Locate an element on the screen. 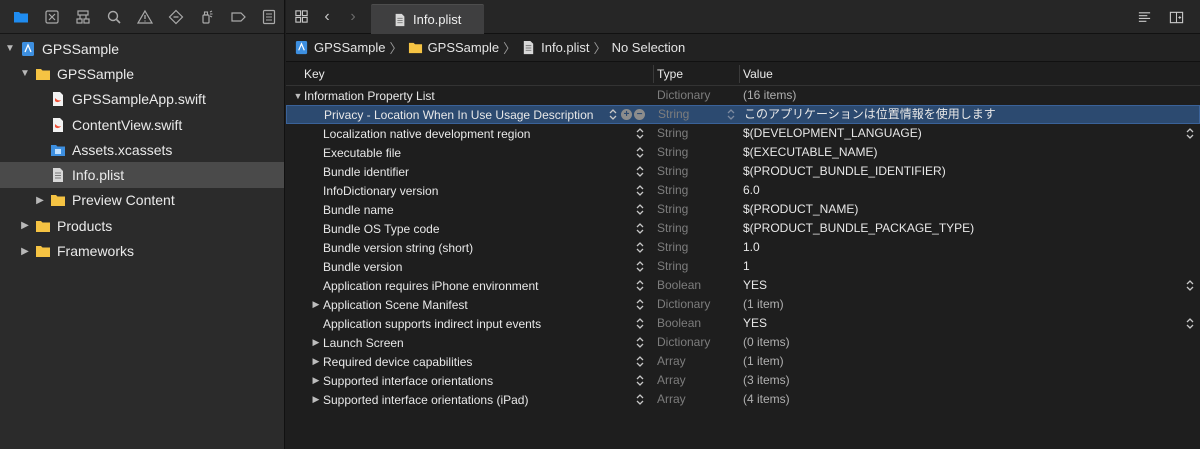  plist-key-cell: Bundle version is located at coordinates (470, 266).